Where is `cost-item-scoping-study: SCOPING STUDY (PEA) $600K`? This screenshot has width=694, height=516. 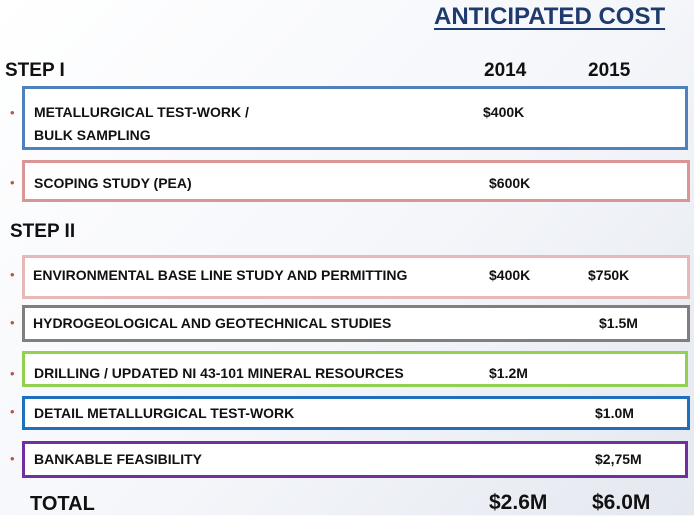
cost-item-scoping-study: SCOPING STUDY (PEA) $600K is located at coordinates (356, 181).